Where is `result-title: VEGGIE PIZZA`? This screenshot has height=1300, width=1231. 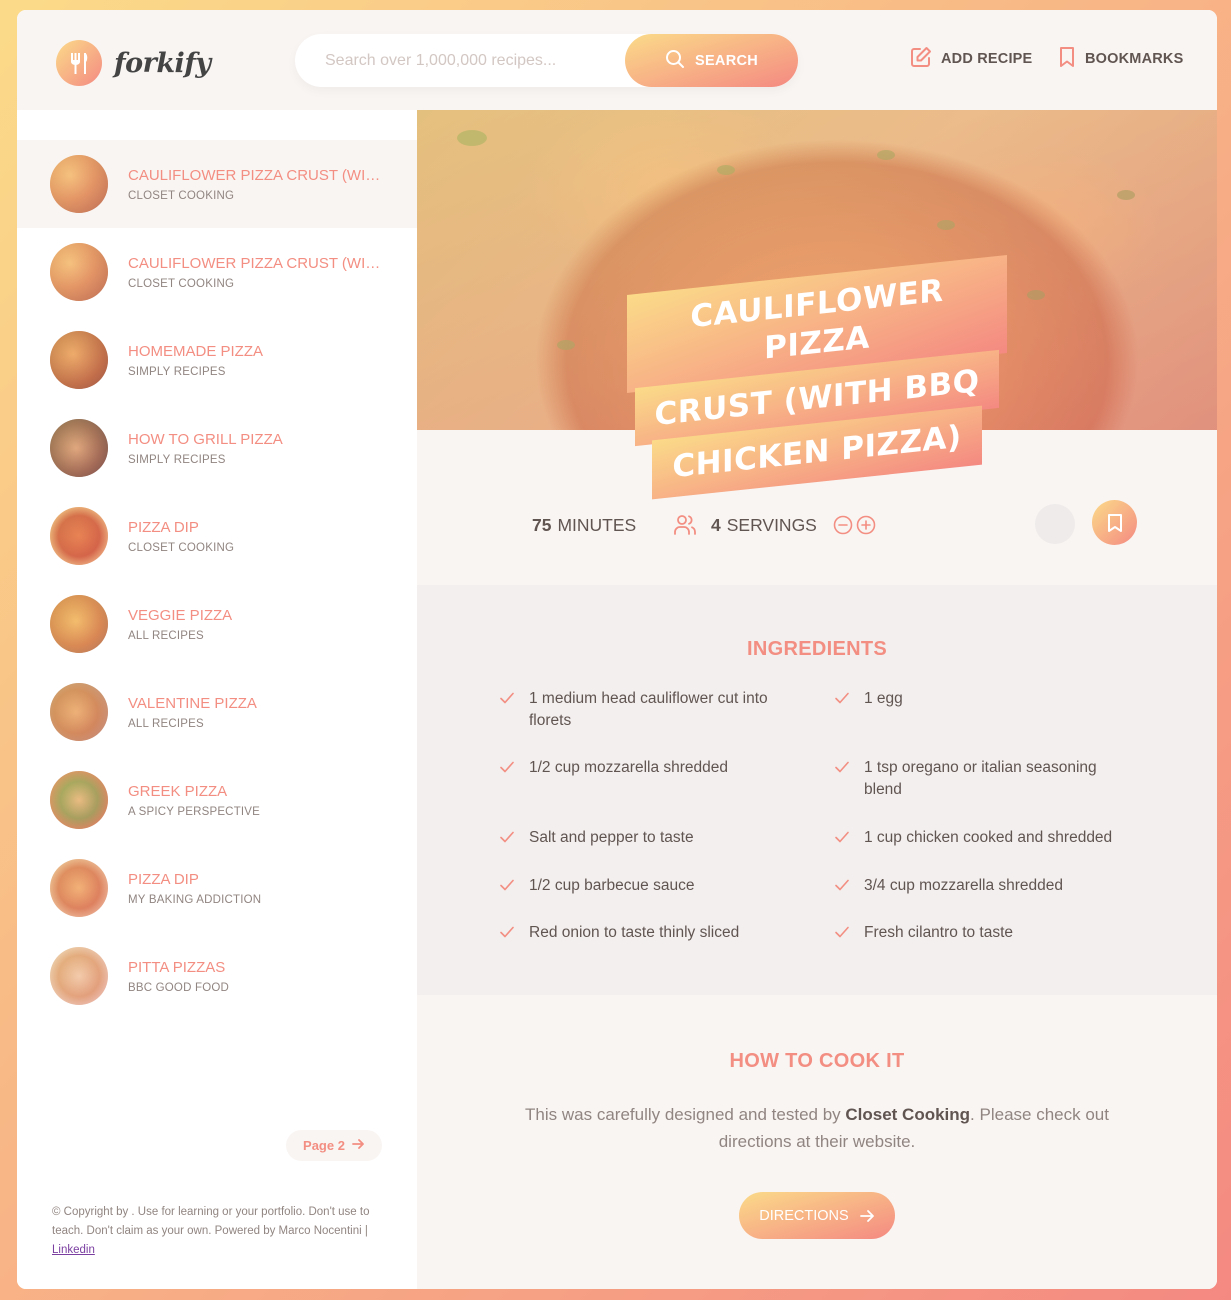
result-title: VEGGIE PIZZA is located at coordinates (180, 615).